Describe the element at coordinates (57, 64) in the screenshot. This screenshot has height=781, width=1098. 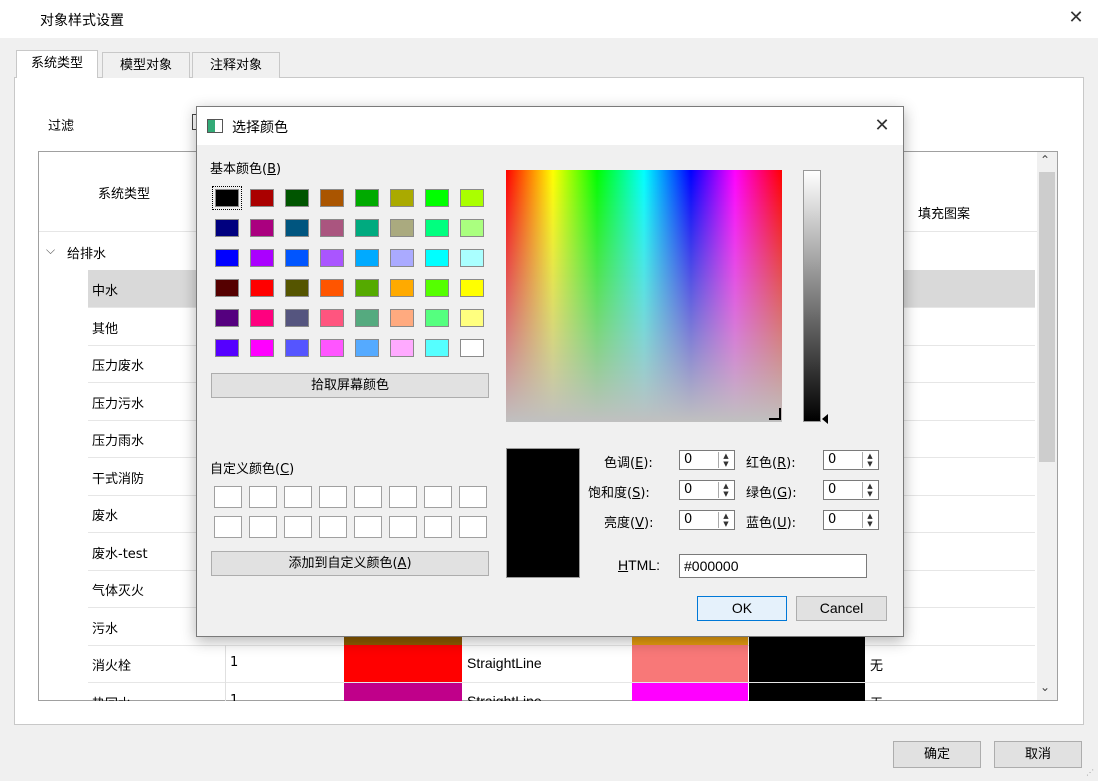
I see `tab-system-type: 系统类型` at that location.